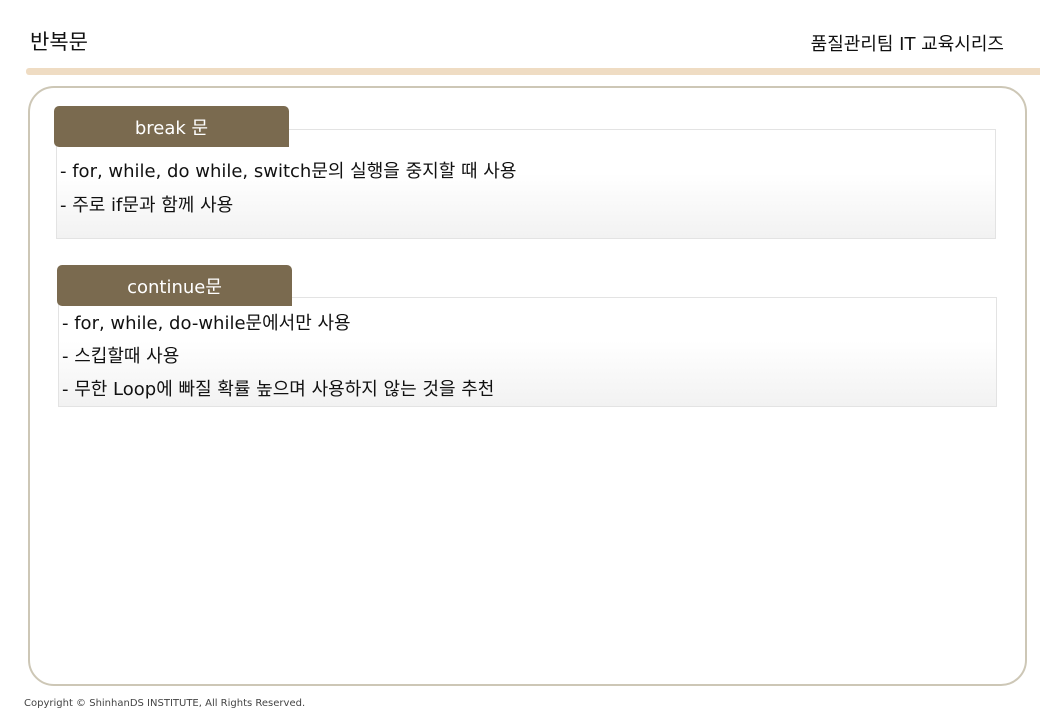  Describe the element at coordinates (171, 126) in the screenshot. I see `break-section-tag: break 문` at that location.